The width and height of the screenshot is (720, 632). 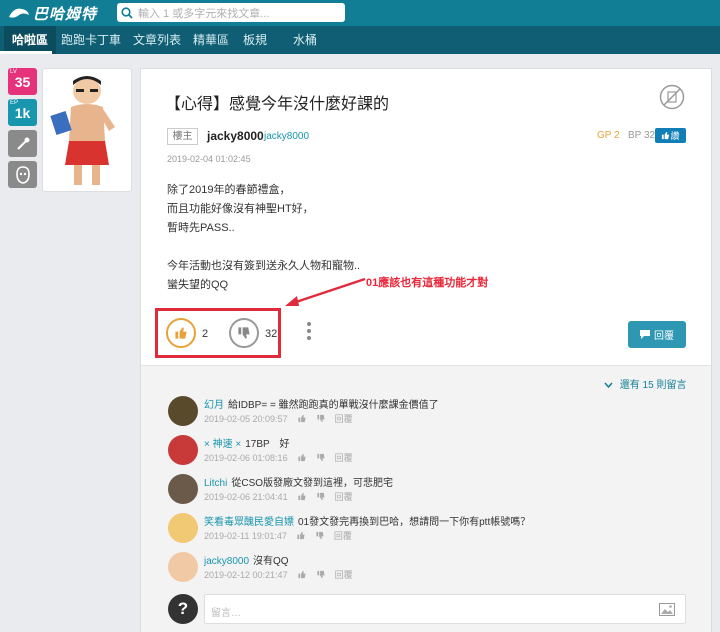 What do you see at coordinates (211, 40) in the screenshot?
I see `tab-featured: 精華區` at bounding box center [211, 40].